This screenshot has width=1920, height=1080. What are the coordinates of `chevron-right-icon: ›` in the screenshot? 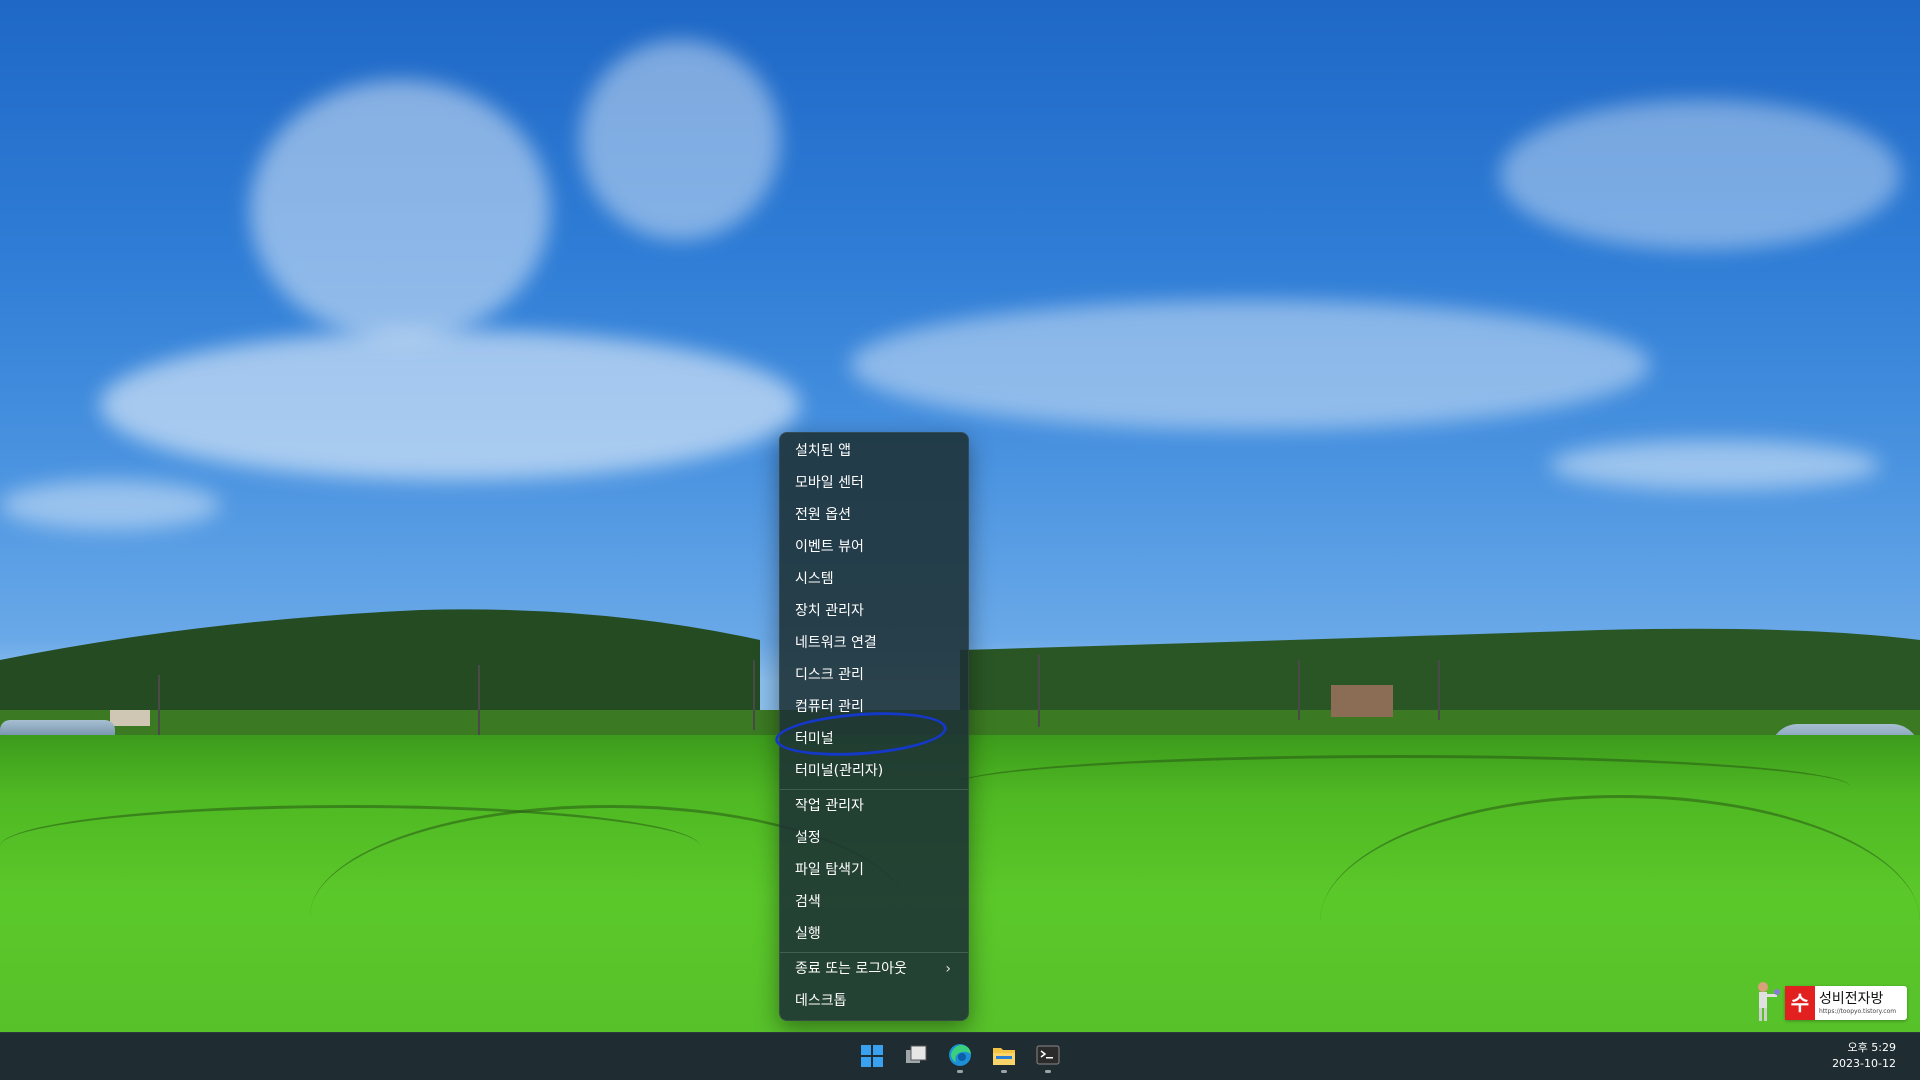 It's located at (948, 969).